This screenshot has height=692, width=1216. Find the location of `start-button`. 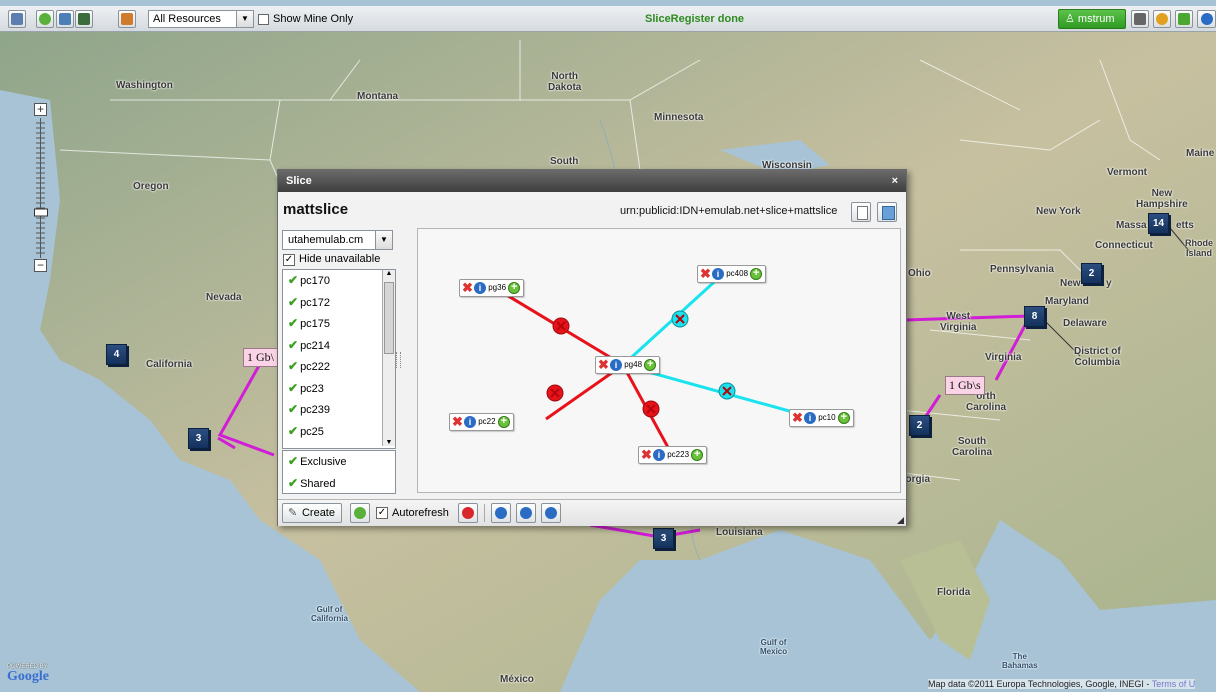

start-button is located at coordinates (501, 513).